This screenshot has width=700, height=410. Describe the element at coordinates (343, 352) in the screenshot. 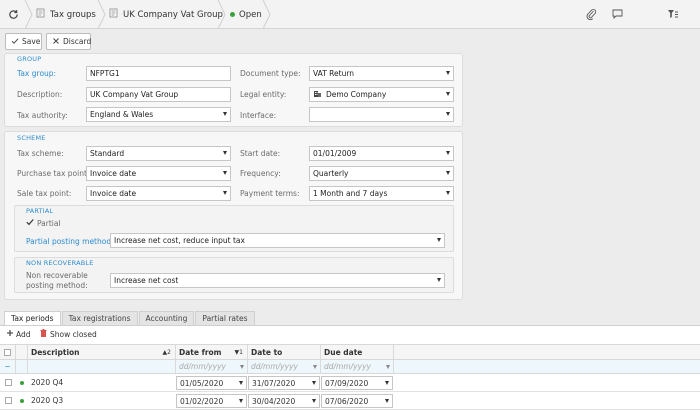

I see `grid-column-label: Due date` at that location.